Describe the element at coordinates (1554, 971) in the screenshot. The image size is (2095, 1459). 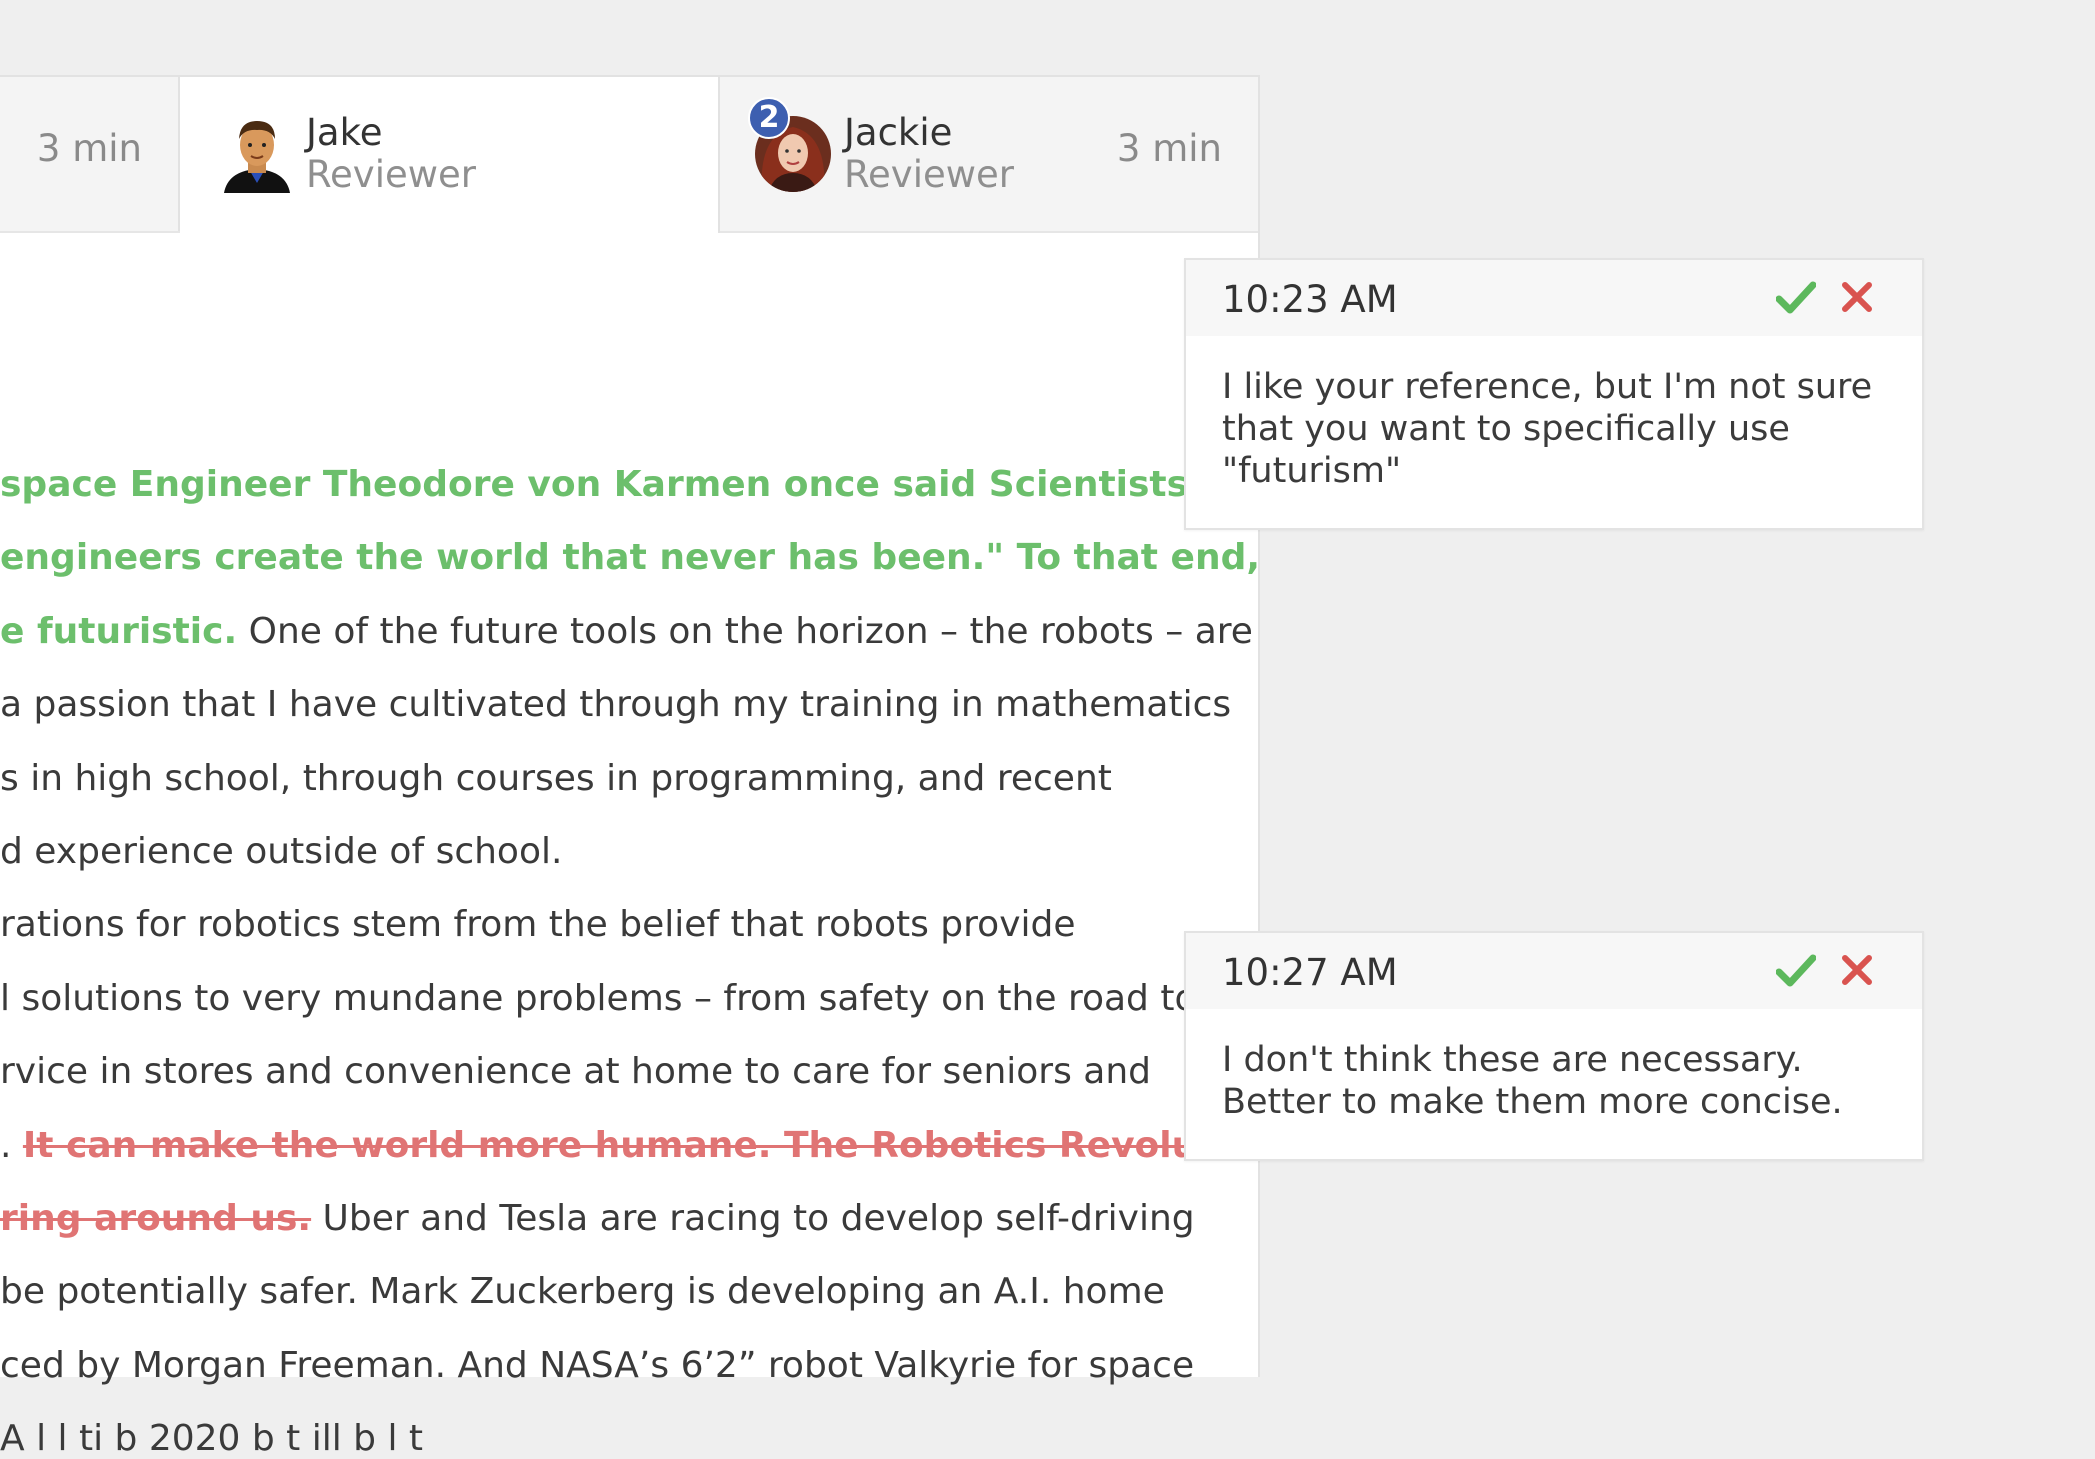
I see `comment-header: 10:27 AM` at that location.